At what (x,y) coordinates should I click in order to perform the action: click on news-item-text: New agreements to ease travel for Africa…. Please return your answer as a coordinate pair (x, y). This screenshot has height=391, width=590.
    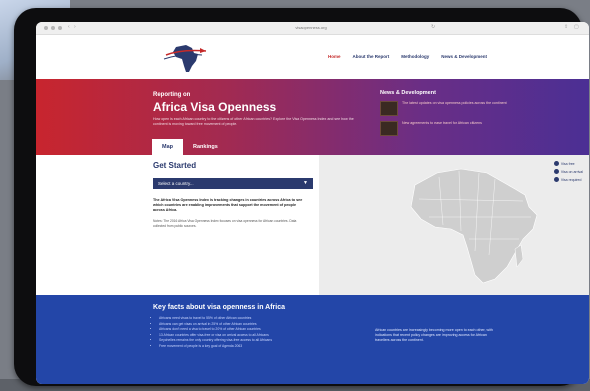
    Looking at the image, I should click on (442, 128).